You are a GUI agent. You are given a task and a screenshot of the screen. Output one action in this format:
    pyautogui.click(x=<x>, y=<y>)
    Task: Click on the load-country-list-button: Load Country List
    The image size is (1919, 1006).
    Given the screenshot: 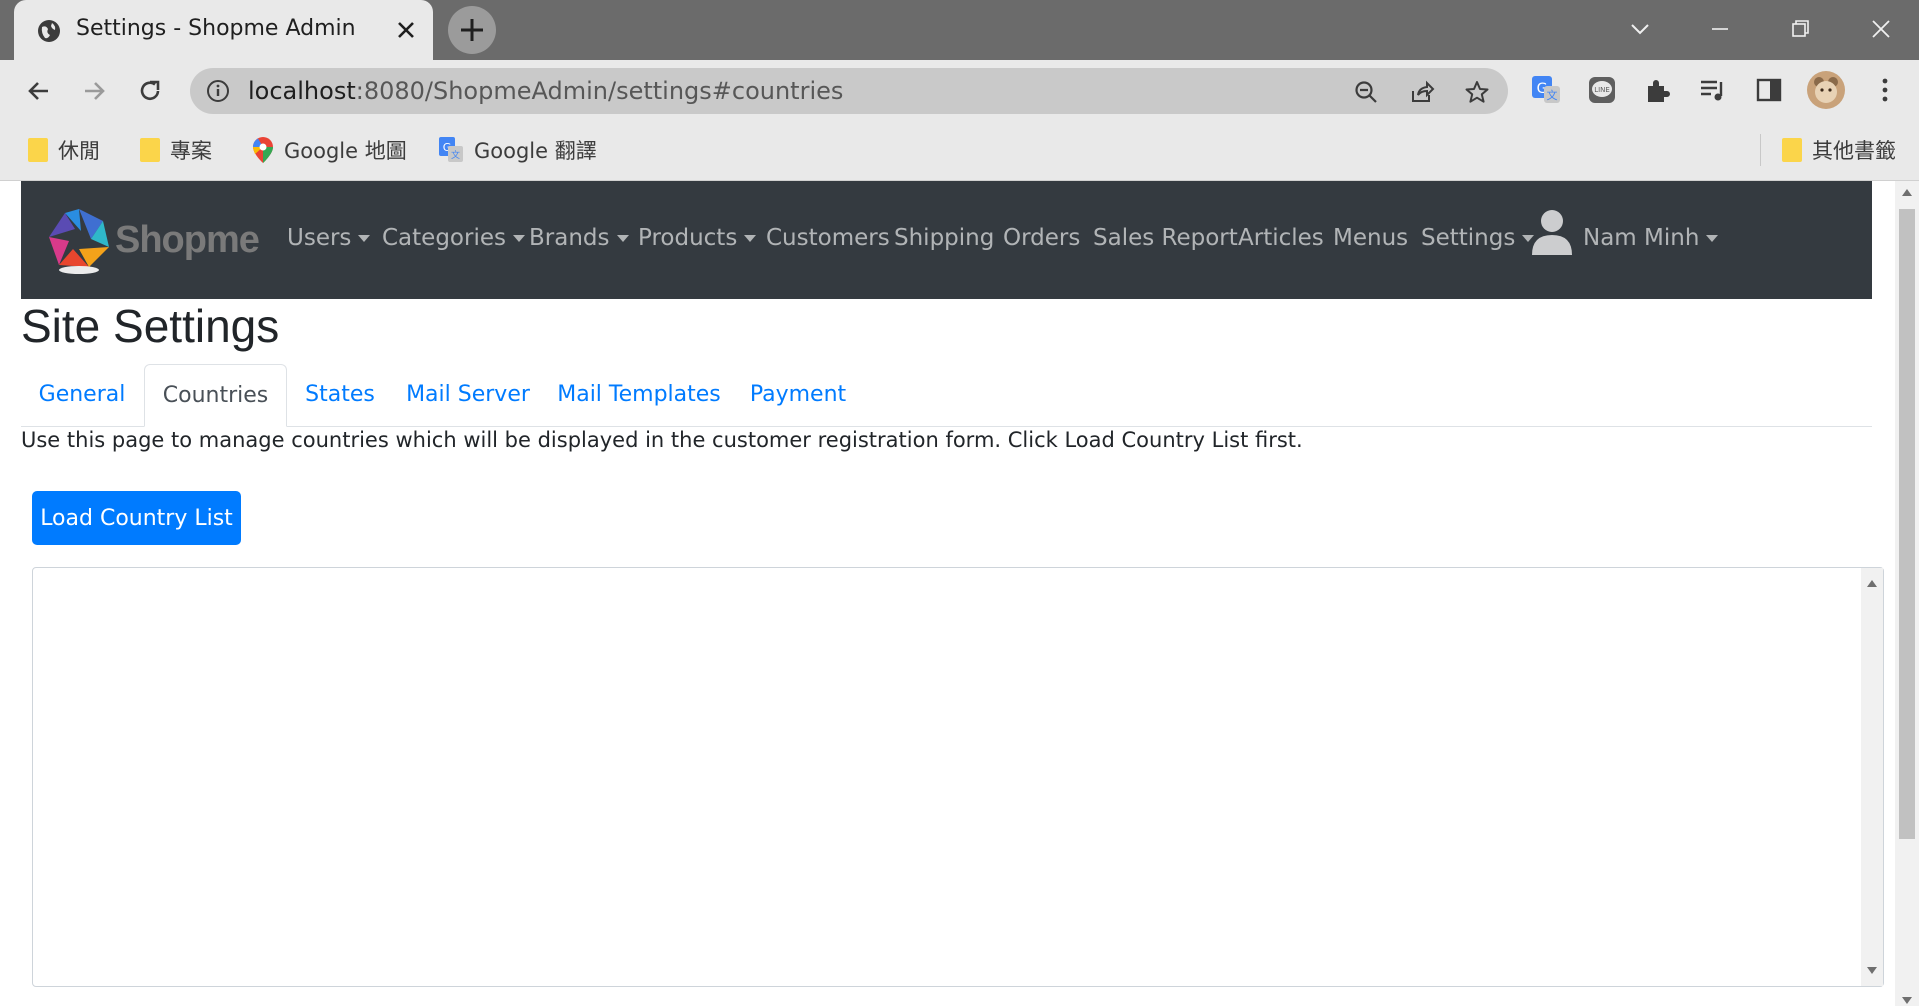 What is the action you would take?
    pyautogui.click(x=136, y=518)
    